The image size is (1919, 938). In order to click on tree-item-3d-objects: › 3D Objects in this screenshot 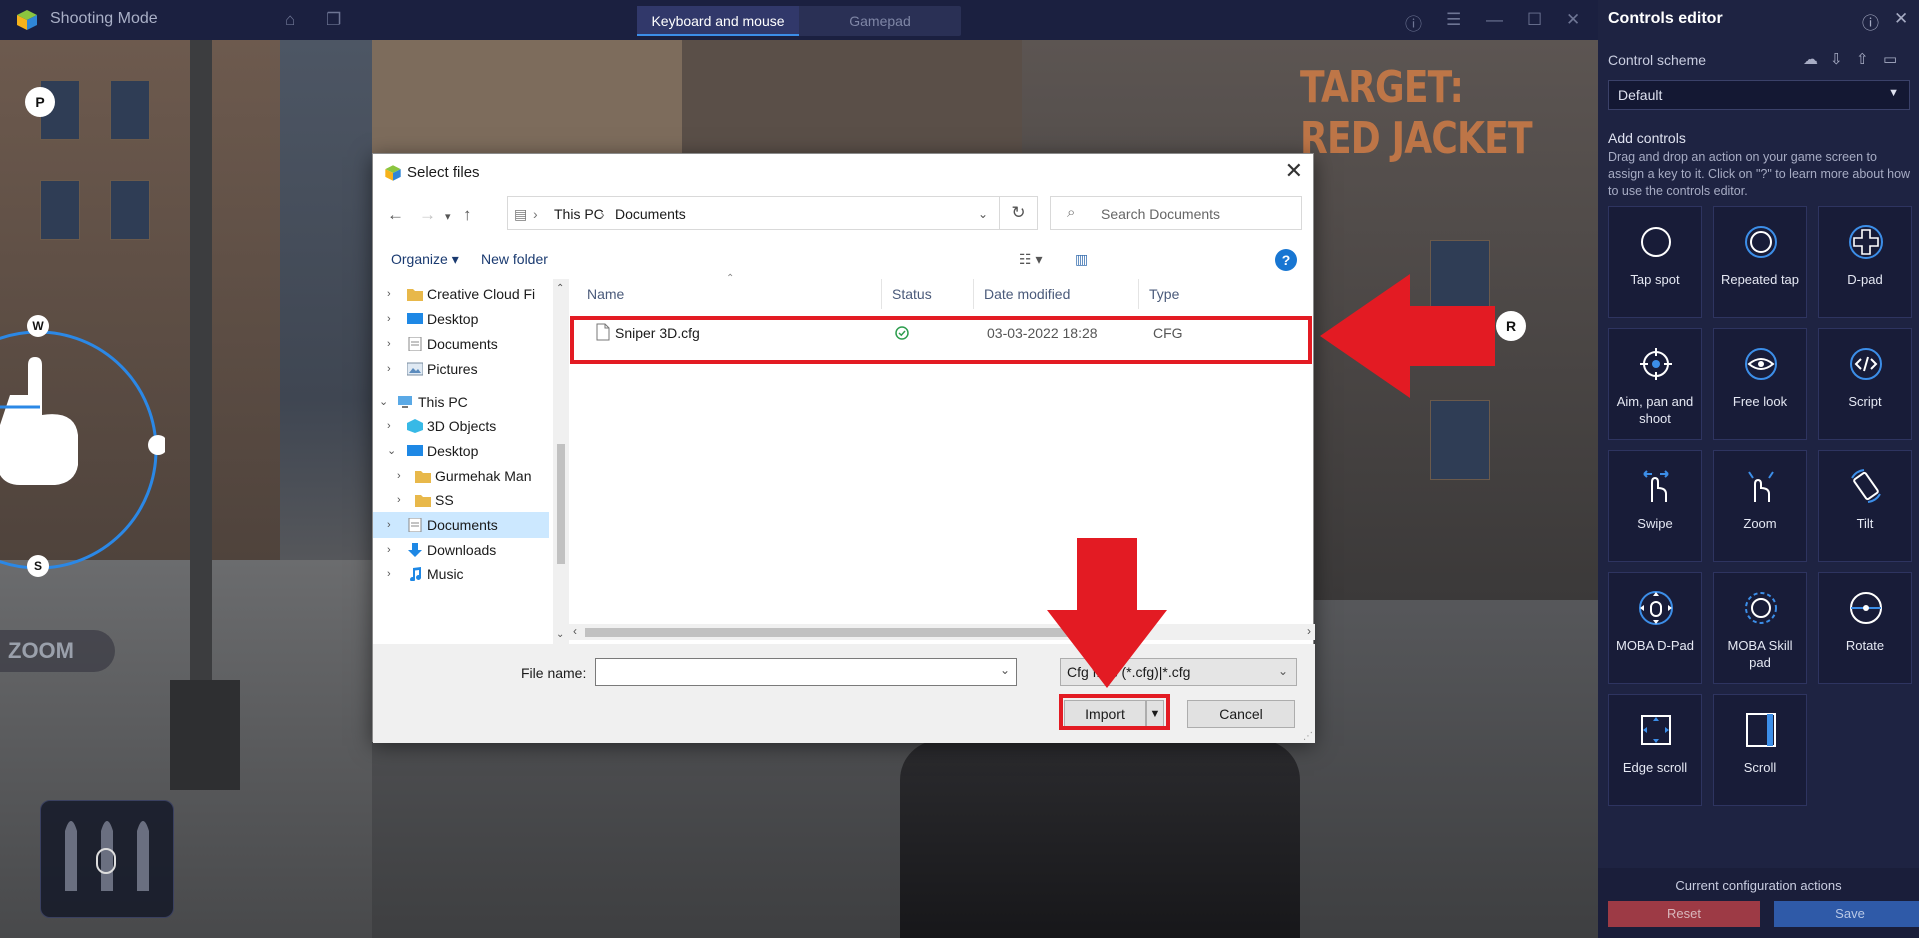, I will do `click(463, 426)`.